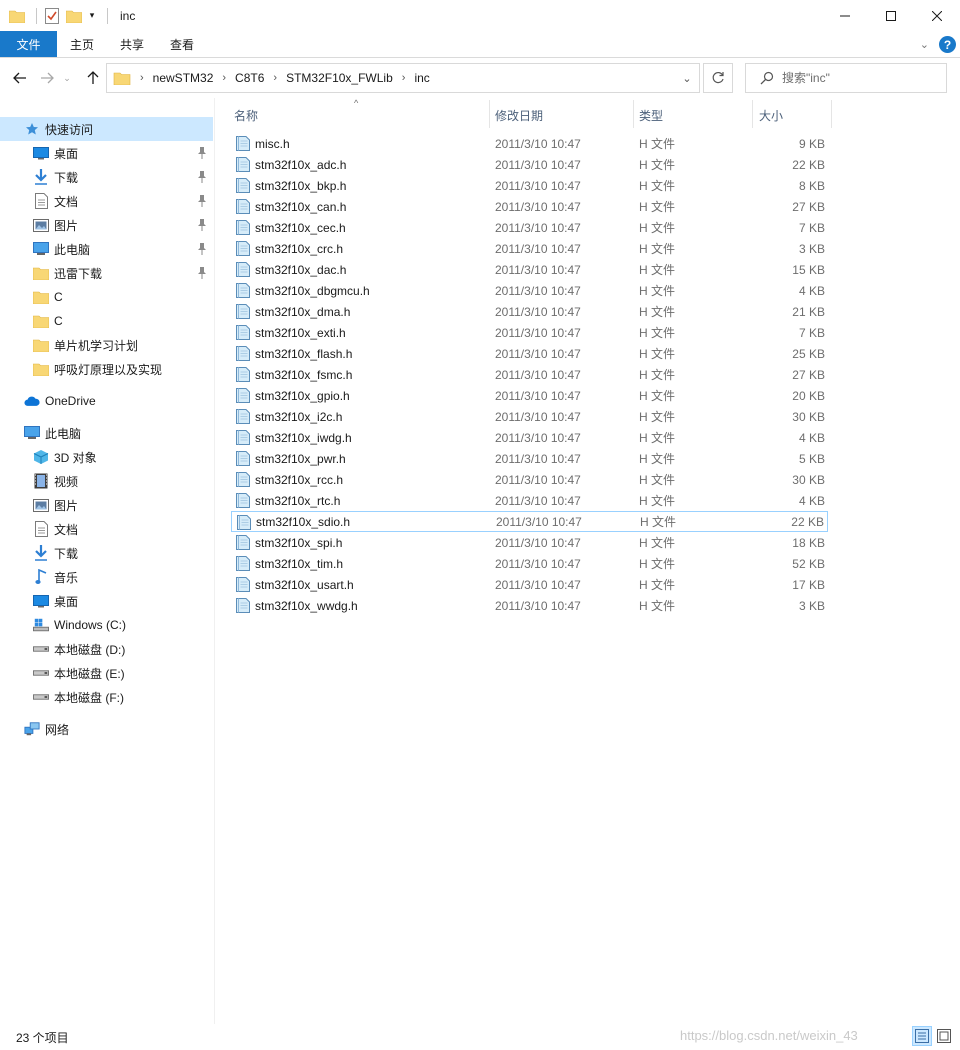 The width and height of the screenshot is (960, 1050). What do you see at coordinates (106, 345) in the screenshot?
I see `sidebar-item: 单片机学习计划` at bounding box center [106, 345].